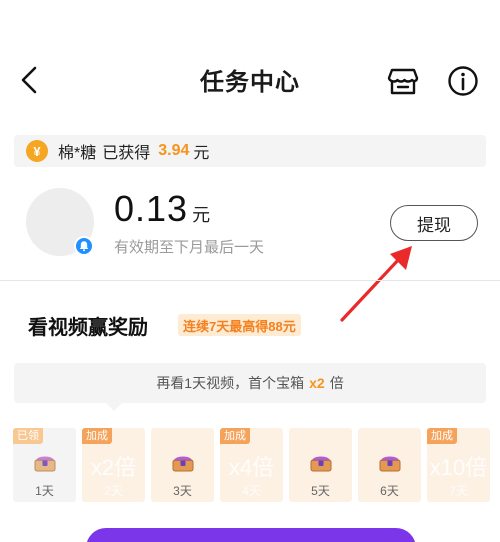 This screenshot has width=500, height=542. I want to click on tip-prefix: 再看1天视频，首个宝箱, so click(230, 383).